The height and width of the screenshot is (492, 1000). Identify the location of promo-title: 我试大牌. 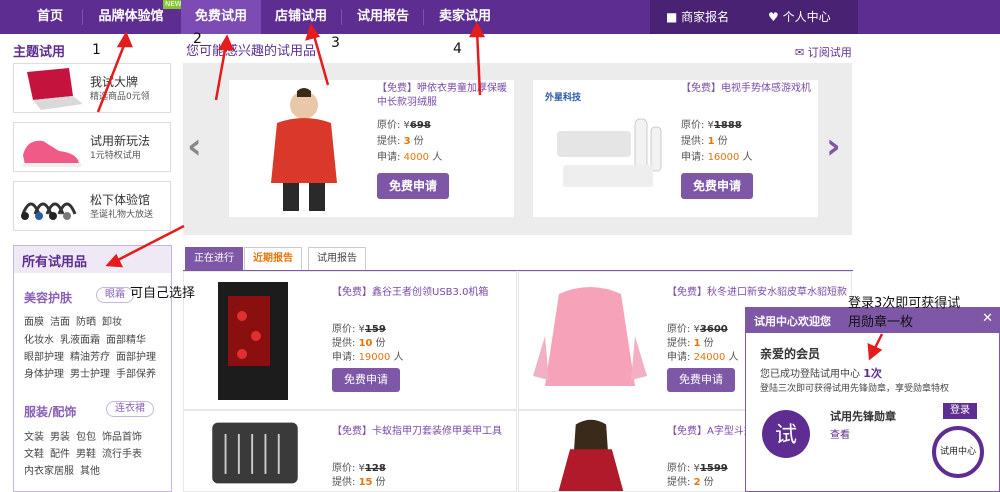
(114, 82).